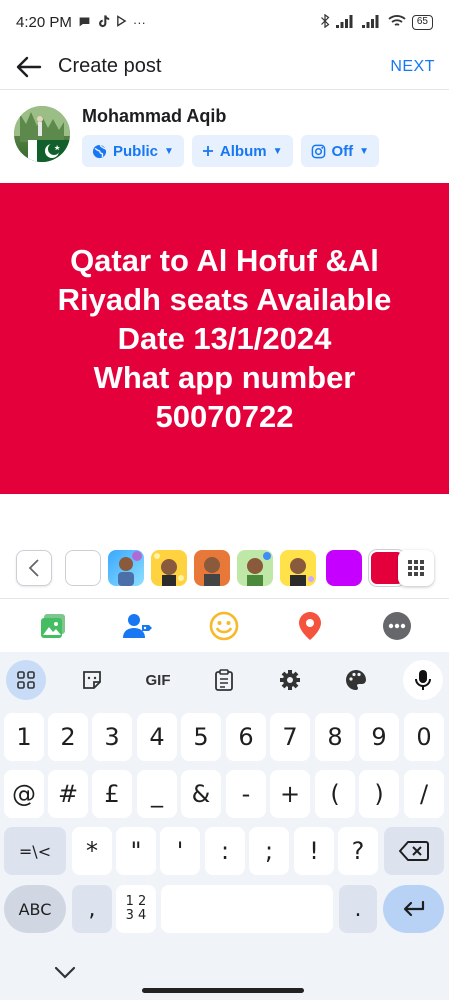 The width and height of the screenshot is (449, 1000). I want to click on key-0: 0, so click(424, 737).